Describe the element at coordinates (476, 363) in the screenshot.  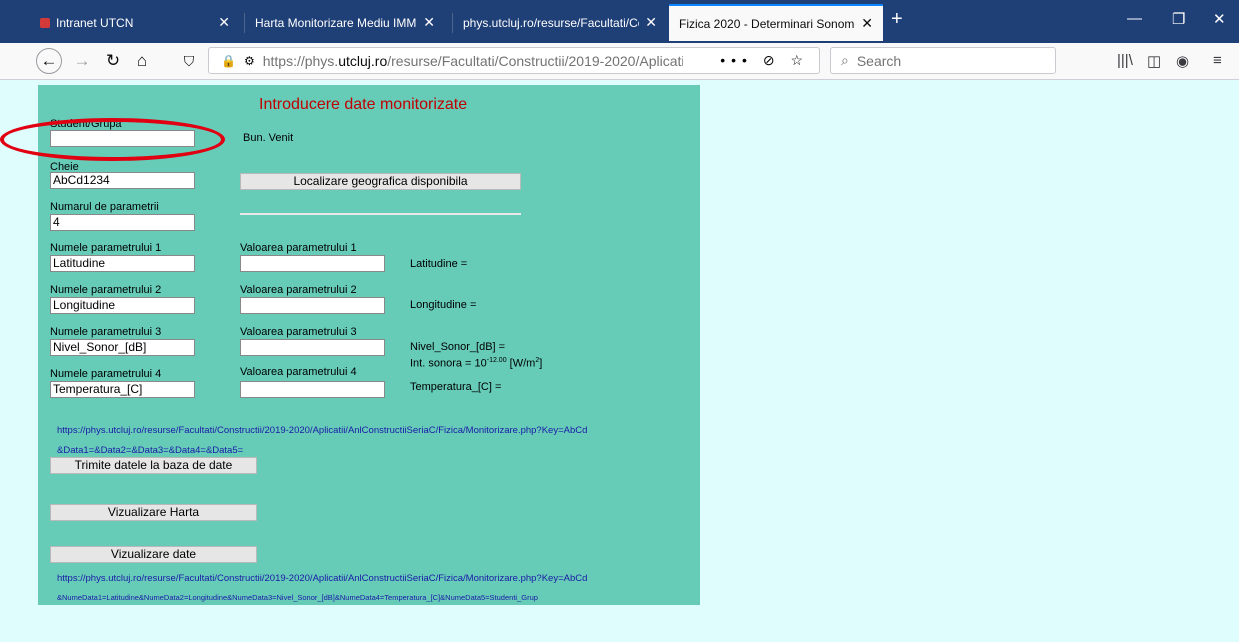
I see `sound-intensity-readout: Int. sonora = 10-12.00 [W/m2]` at that location.